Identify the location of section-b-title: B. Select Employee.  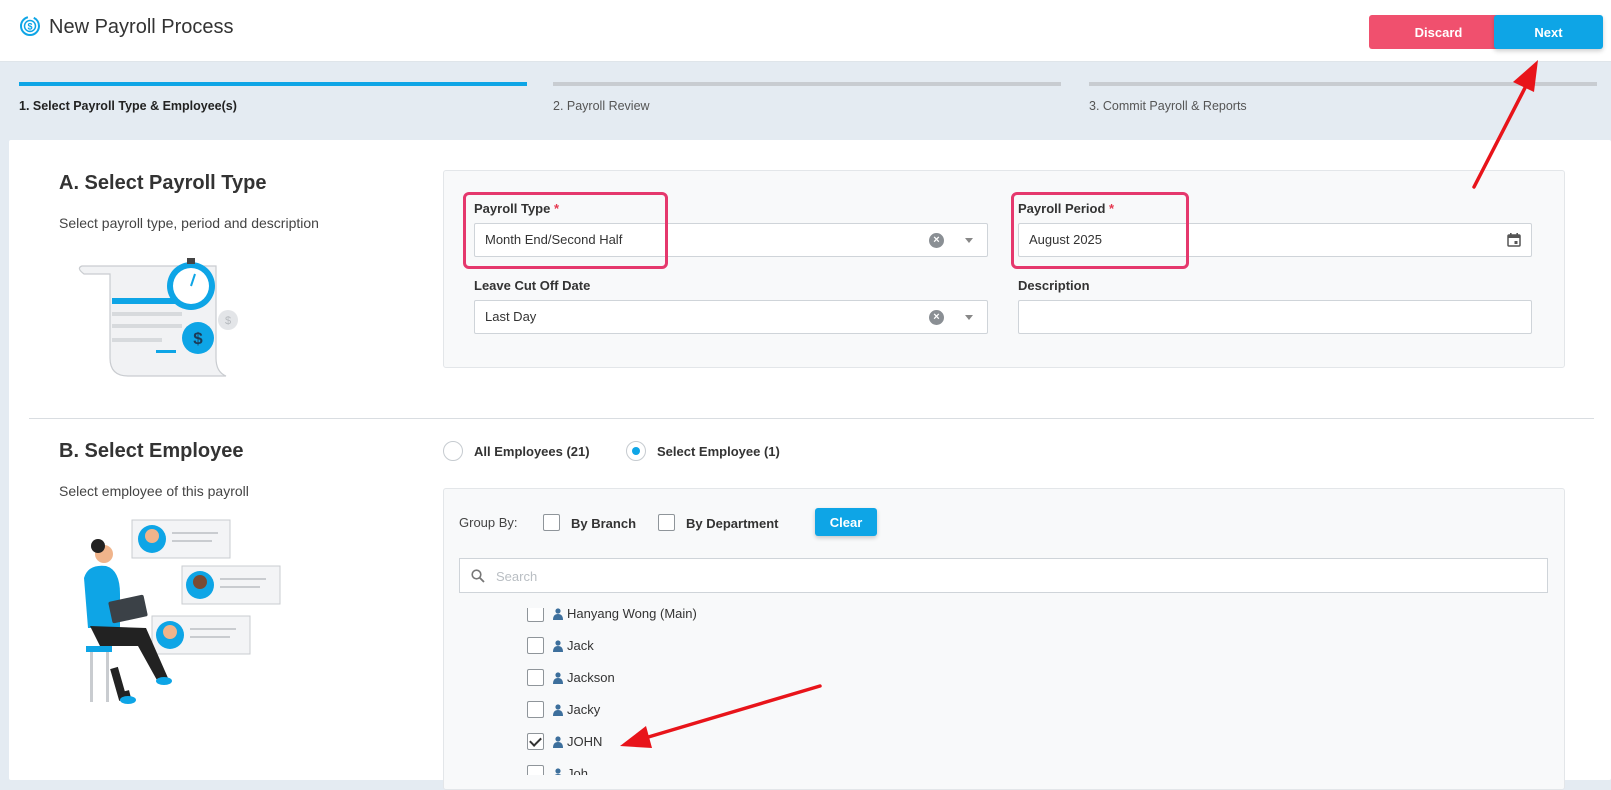
(151, 451).